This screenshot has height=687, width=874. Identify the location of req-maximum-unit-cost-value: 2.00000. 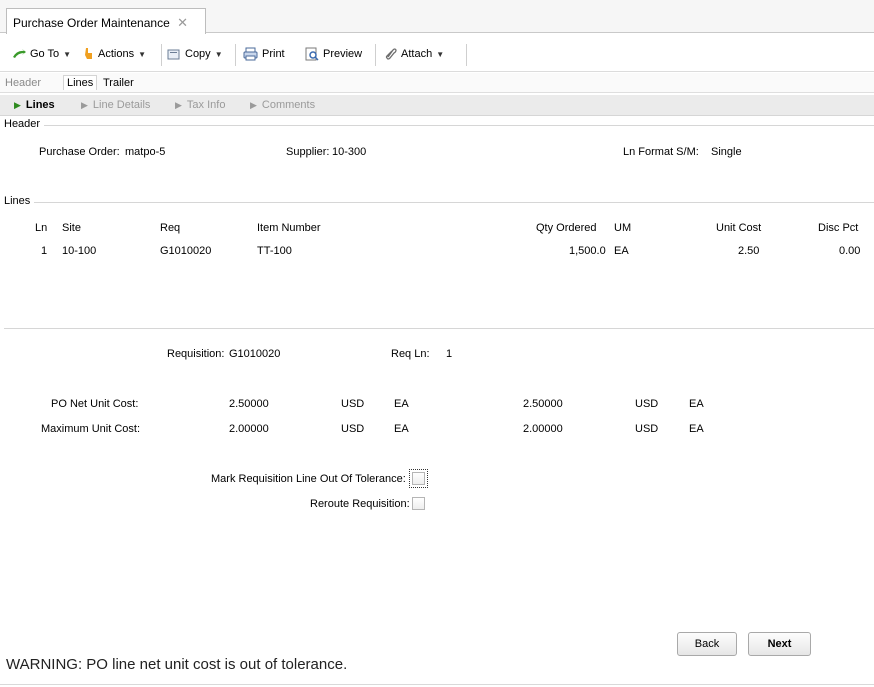
(543, 429).